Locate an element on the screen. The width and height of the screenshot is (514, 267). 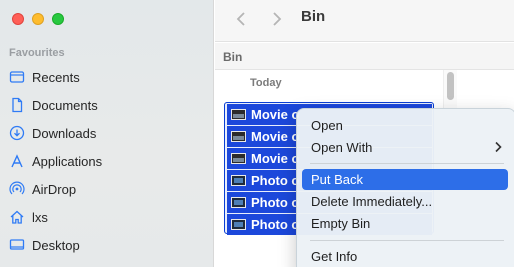
sidebar-item-downloads: Downloads is located at coordinates (107, 133).